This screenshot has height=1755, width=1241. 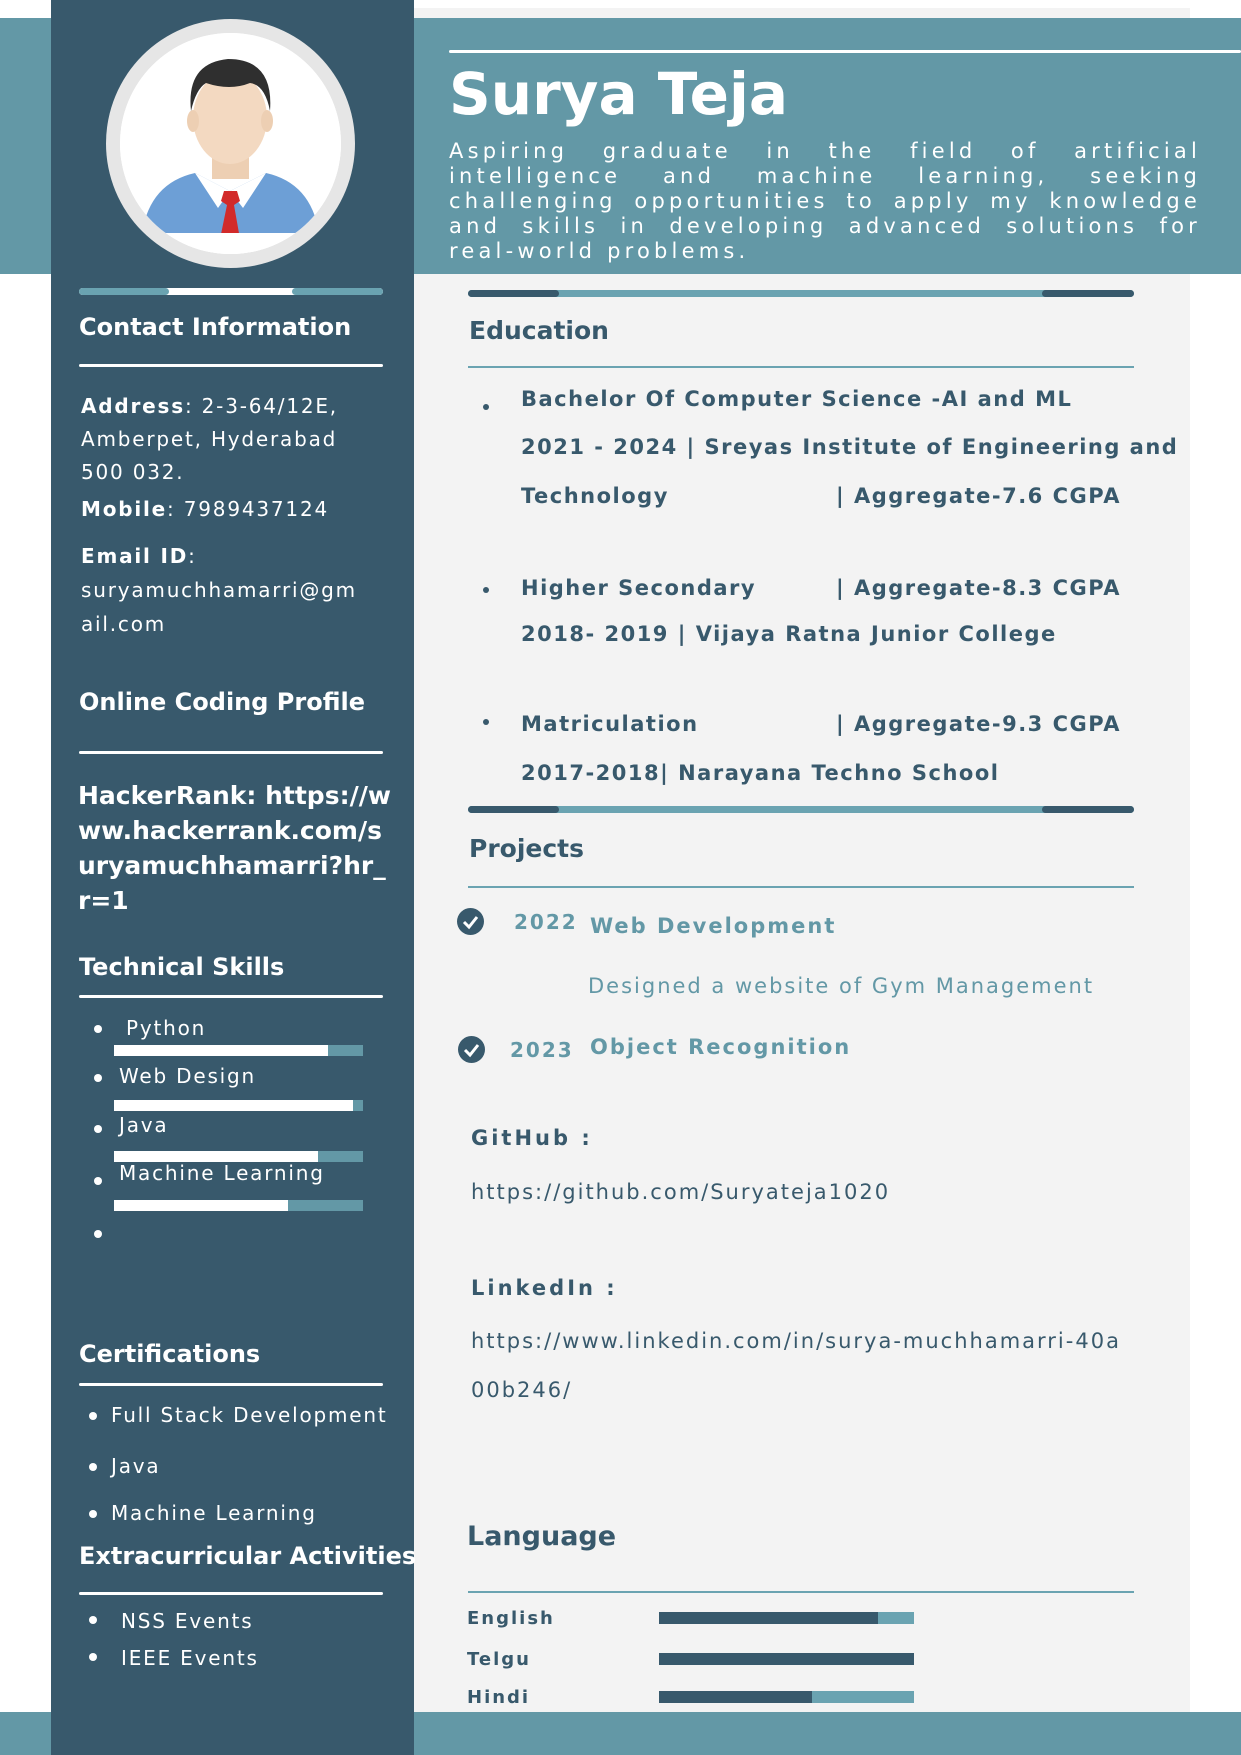 I want to click on profile-photo, so click(x=230, y=143).